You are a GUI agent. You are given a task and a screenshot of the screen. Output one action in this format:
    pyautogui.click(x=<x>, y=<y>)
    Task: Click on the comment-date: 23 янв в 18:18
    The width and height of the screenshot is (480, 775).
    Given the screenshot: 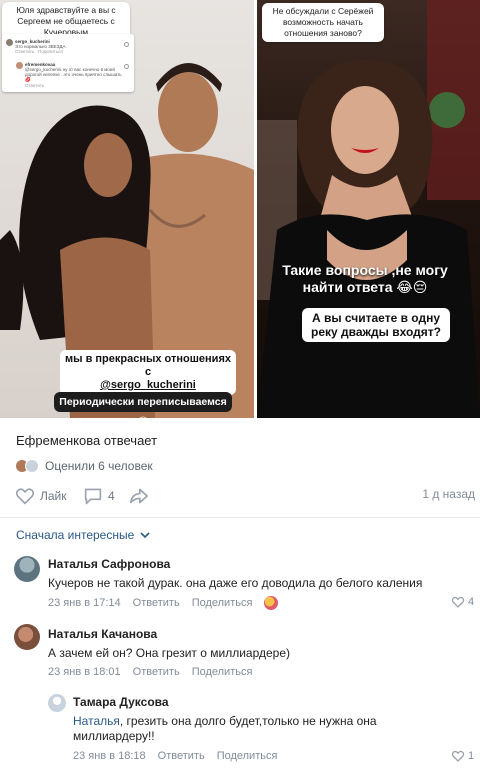 What is the action you would take?
    pyautogui.click(x=109, y=756)
    